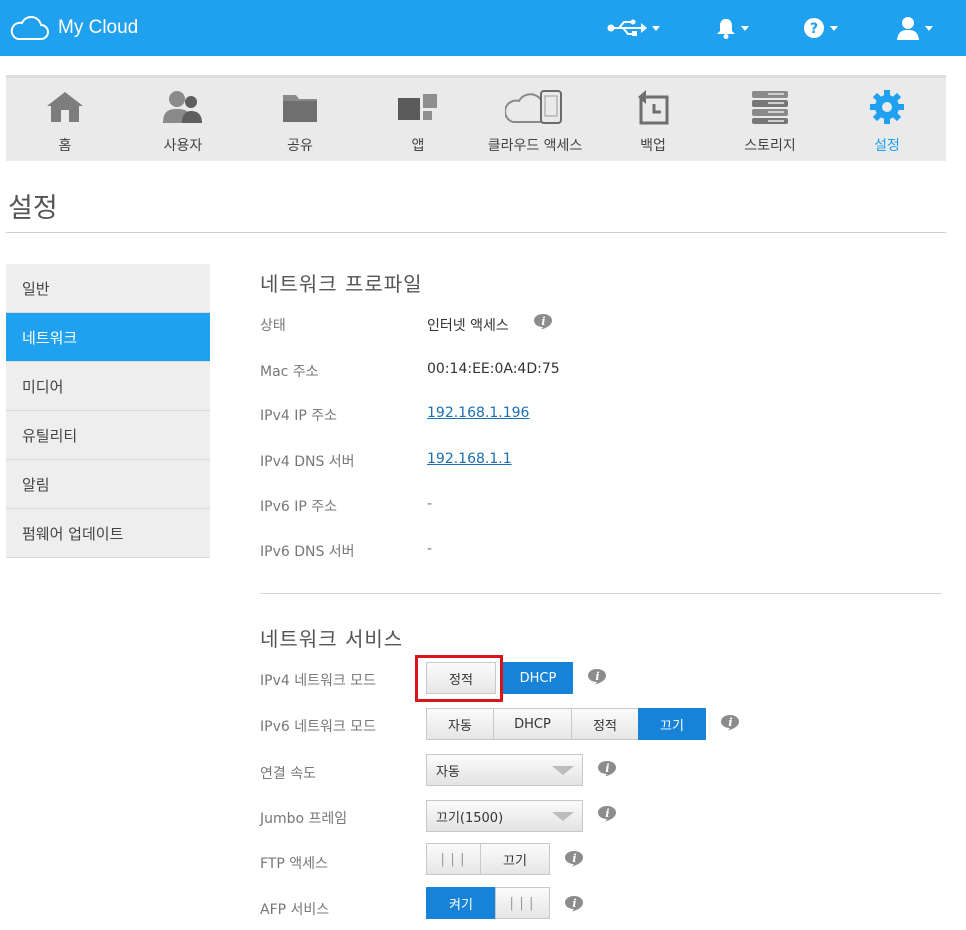 Image resolution: width=966 pixels, height=930 pixels. Describe the element at coordinates (108, 484) in the screenshot. I see `side-item-notifications: 알림` at that location.